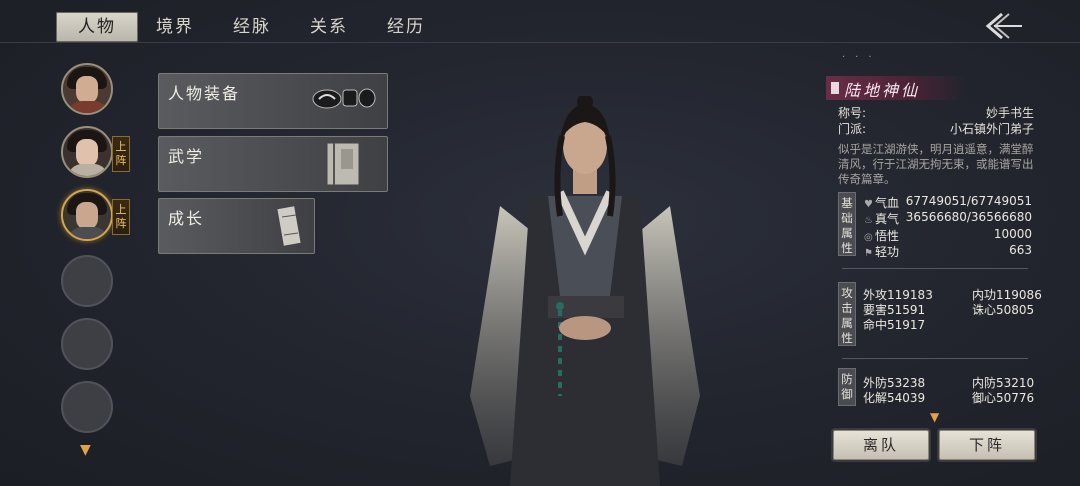  Describe the element at coordinates (894, 325) in the screenshot. I see `hit-stat: 命中51917` at that location.